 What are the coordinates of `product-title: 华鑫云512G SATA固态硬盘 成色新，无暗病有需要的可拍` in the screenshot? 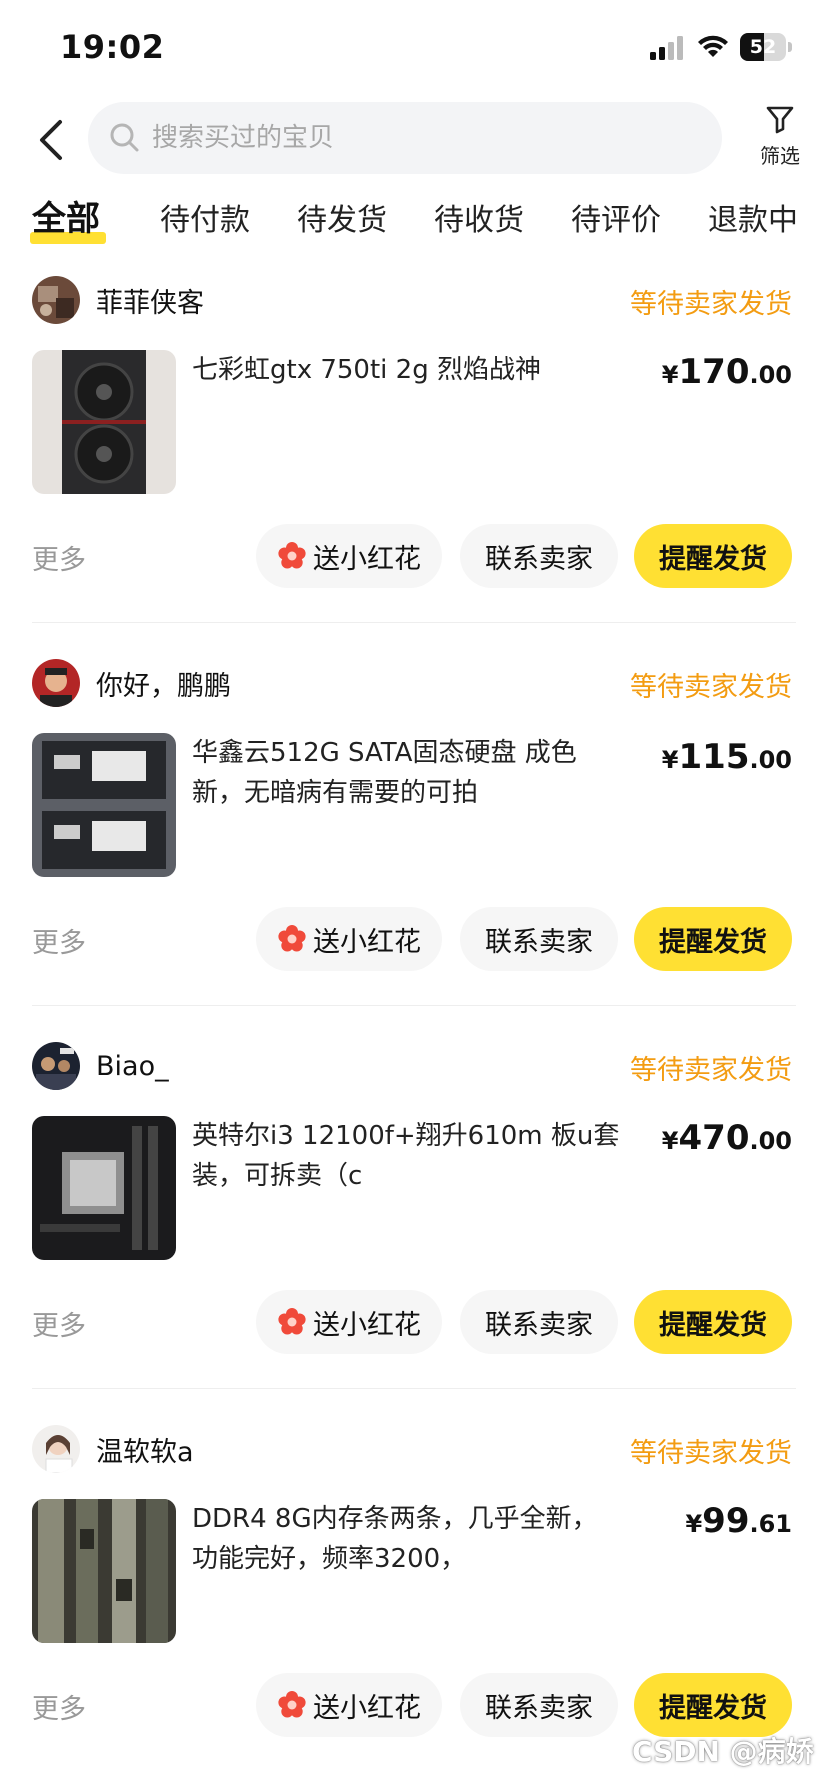 It's located at (407, 773).